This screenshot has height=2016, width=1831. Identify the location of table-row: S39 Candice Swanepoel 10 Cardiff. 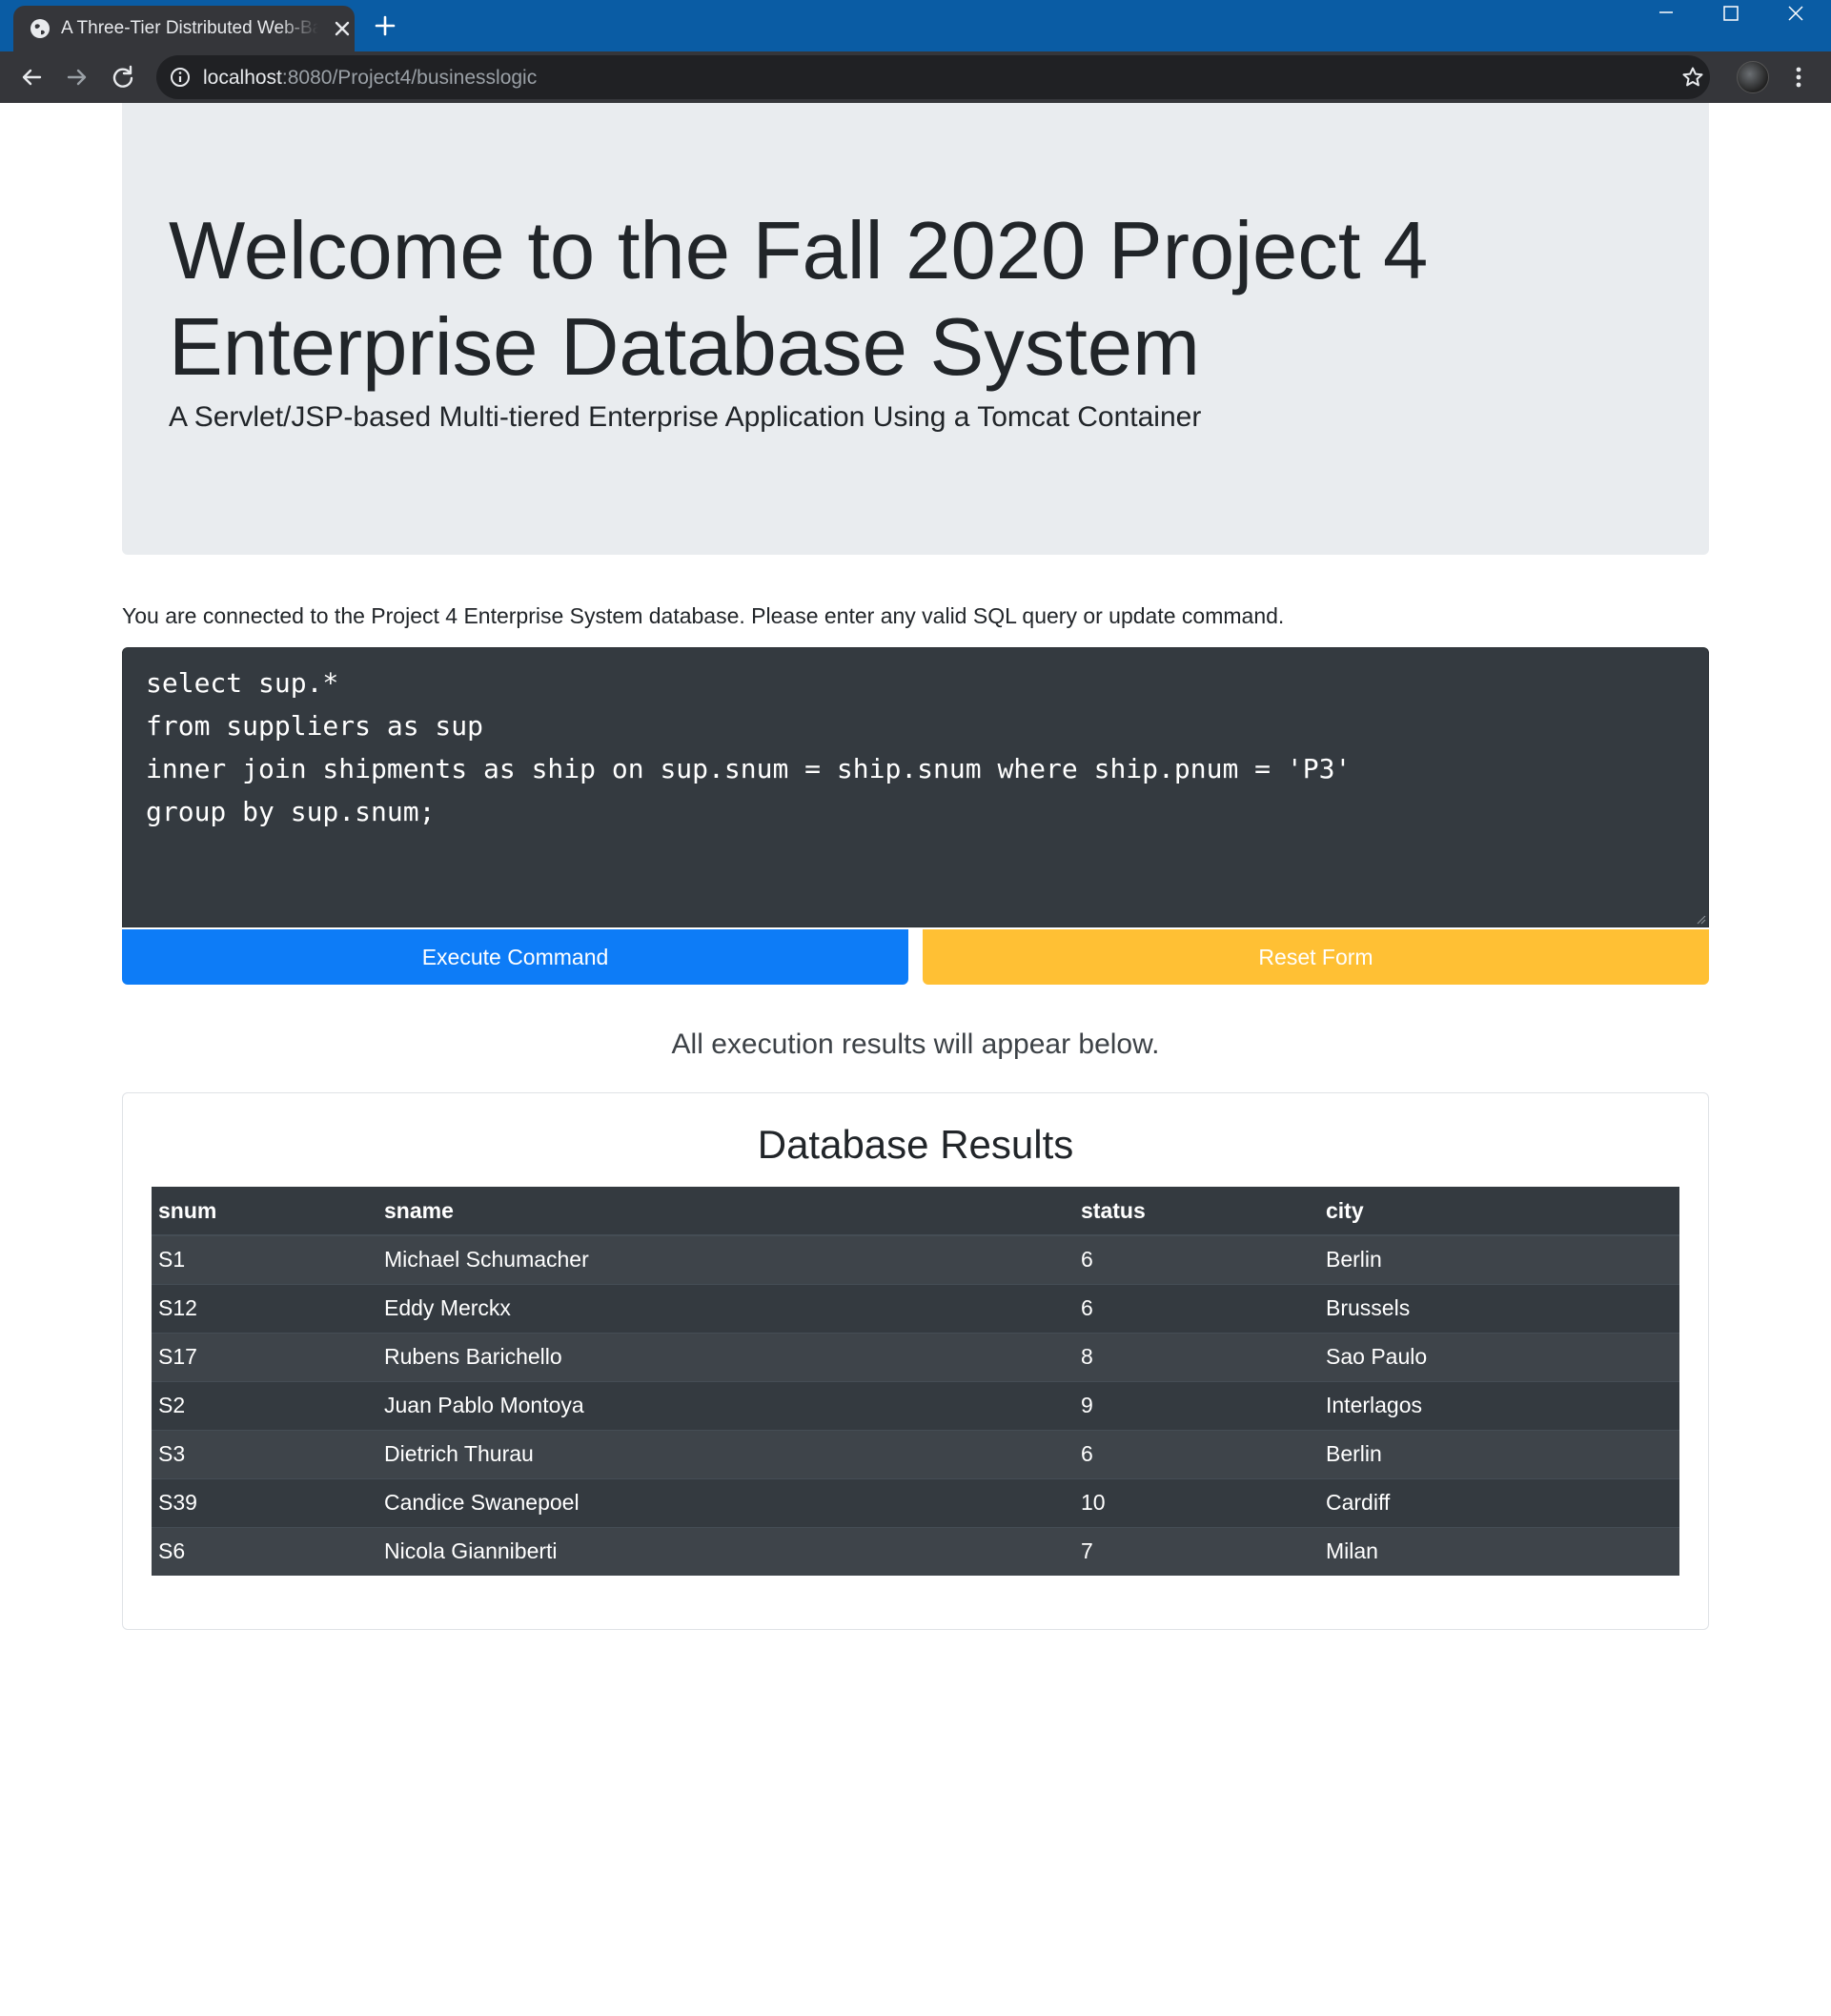
(915, 1502).